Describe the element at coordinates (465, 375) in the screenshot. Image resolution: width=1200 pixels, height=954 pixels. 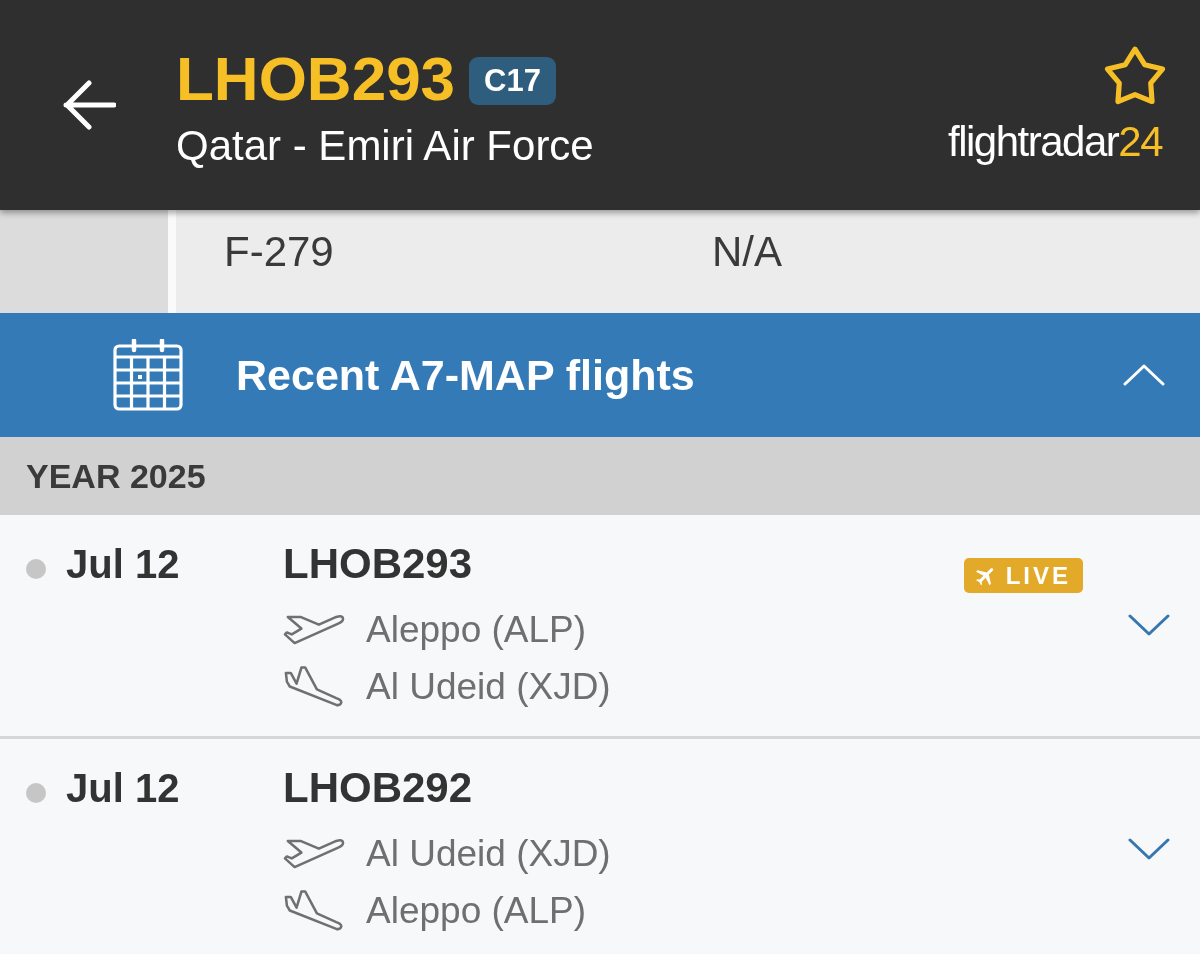
I see `section-title: Recent A7-MAP flights` at that location.